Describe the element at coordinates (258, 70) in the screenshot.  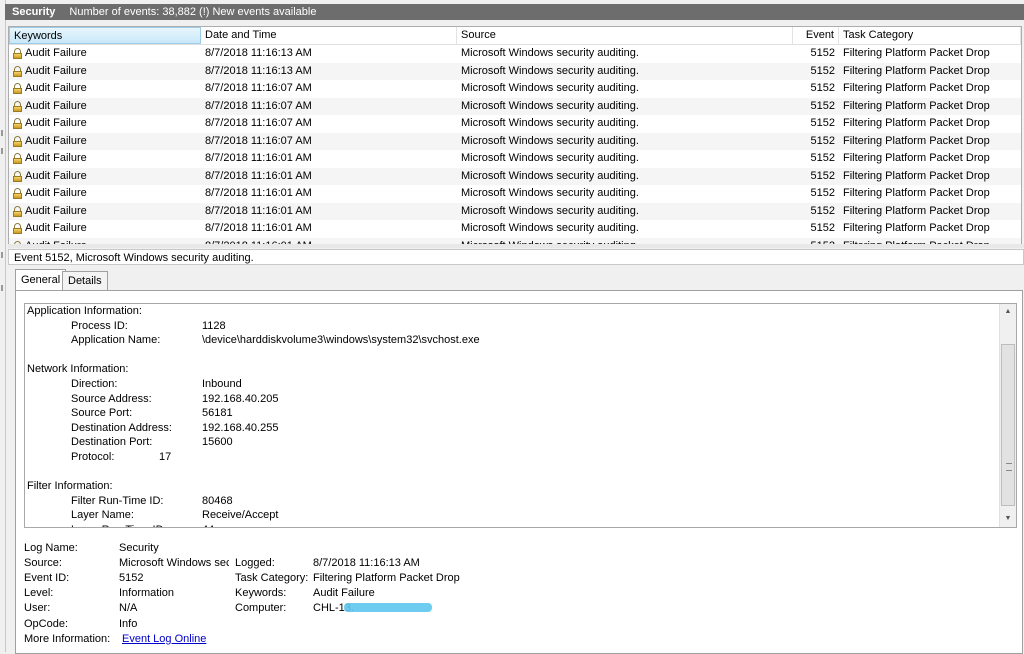
I see `cell-date-time: 8/7/2018 11:16:13 AM` at that location.